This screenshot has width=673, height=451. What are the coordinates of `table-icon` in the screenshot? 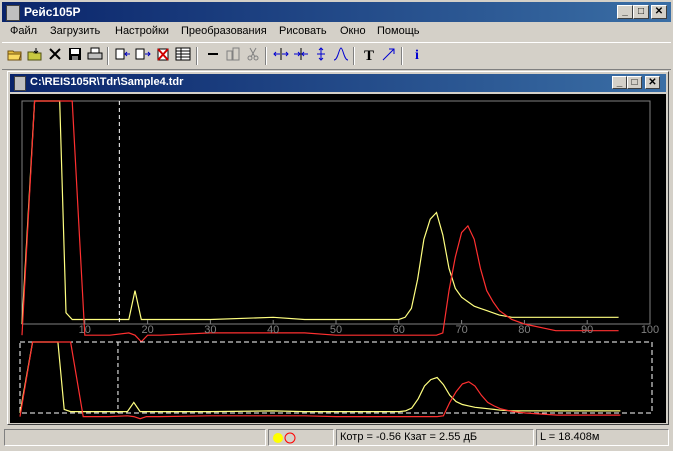 It's located at (183, 56).